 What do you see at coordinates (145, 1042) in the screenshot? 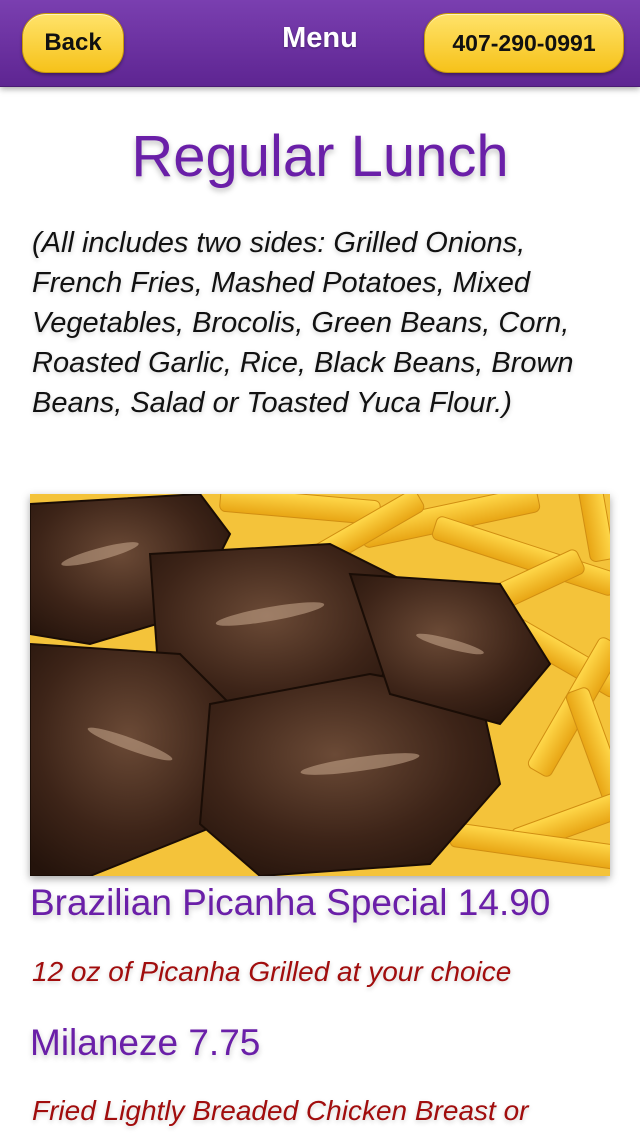
I see `menu-item-name: Milaneze 7.75` at bounding box center [145, 1042].